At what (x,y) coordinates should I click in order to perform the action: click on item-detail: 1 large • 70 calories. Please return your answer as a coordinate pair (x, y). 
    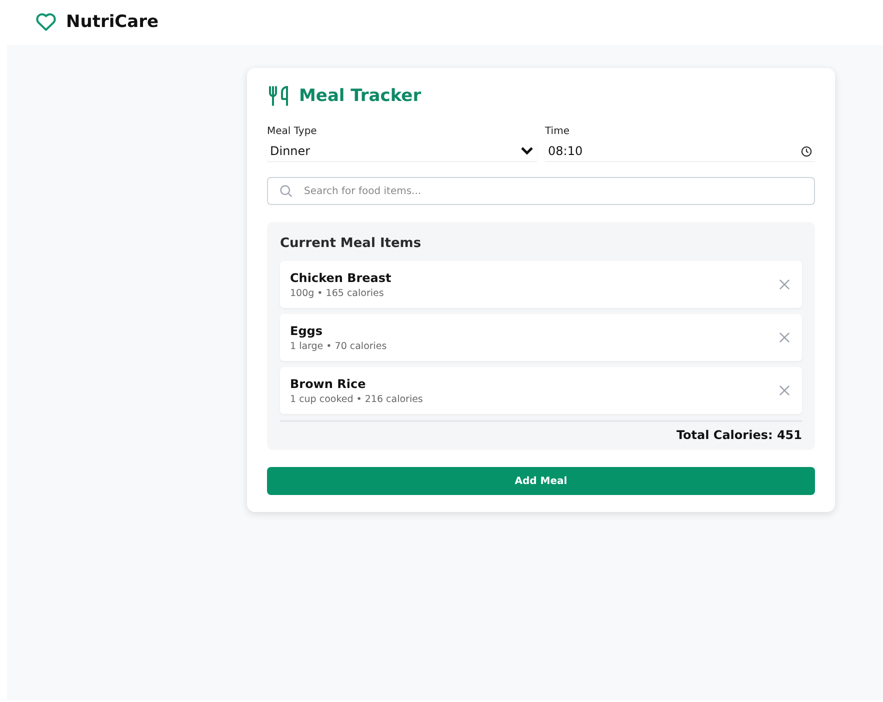
    Looking at the image, I should click on (338, 346).